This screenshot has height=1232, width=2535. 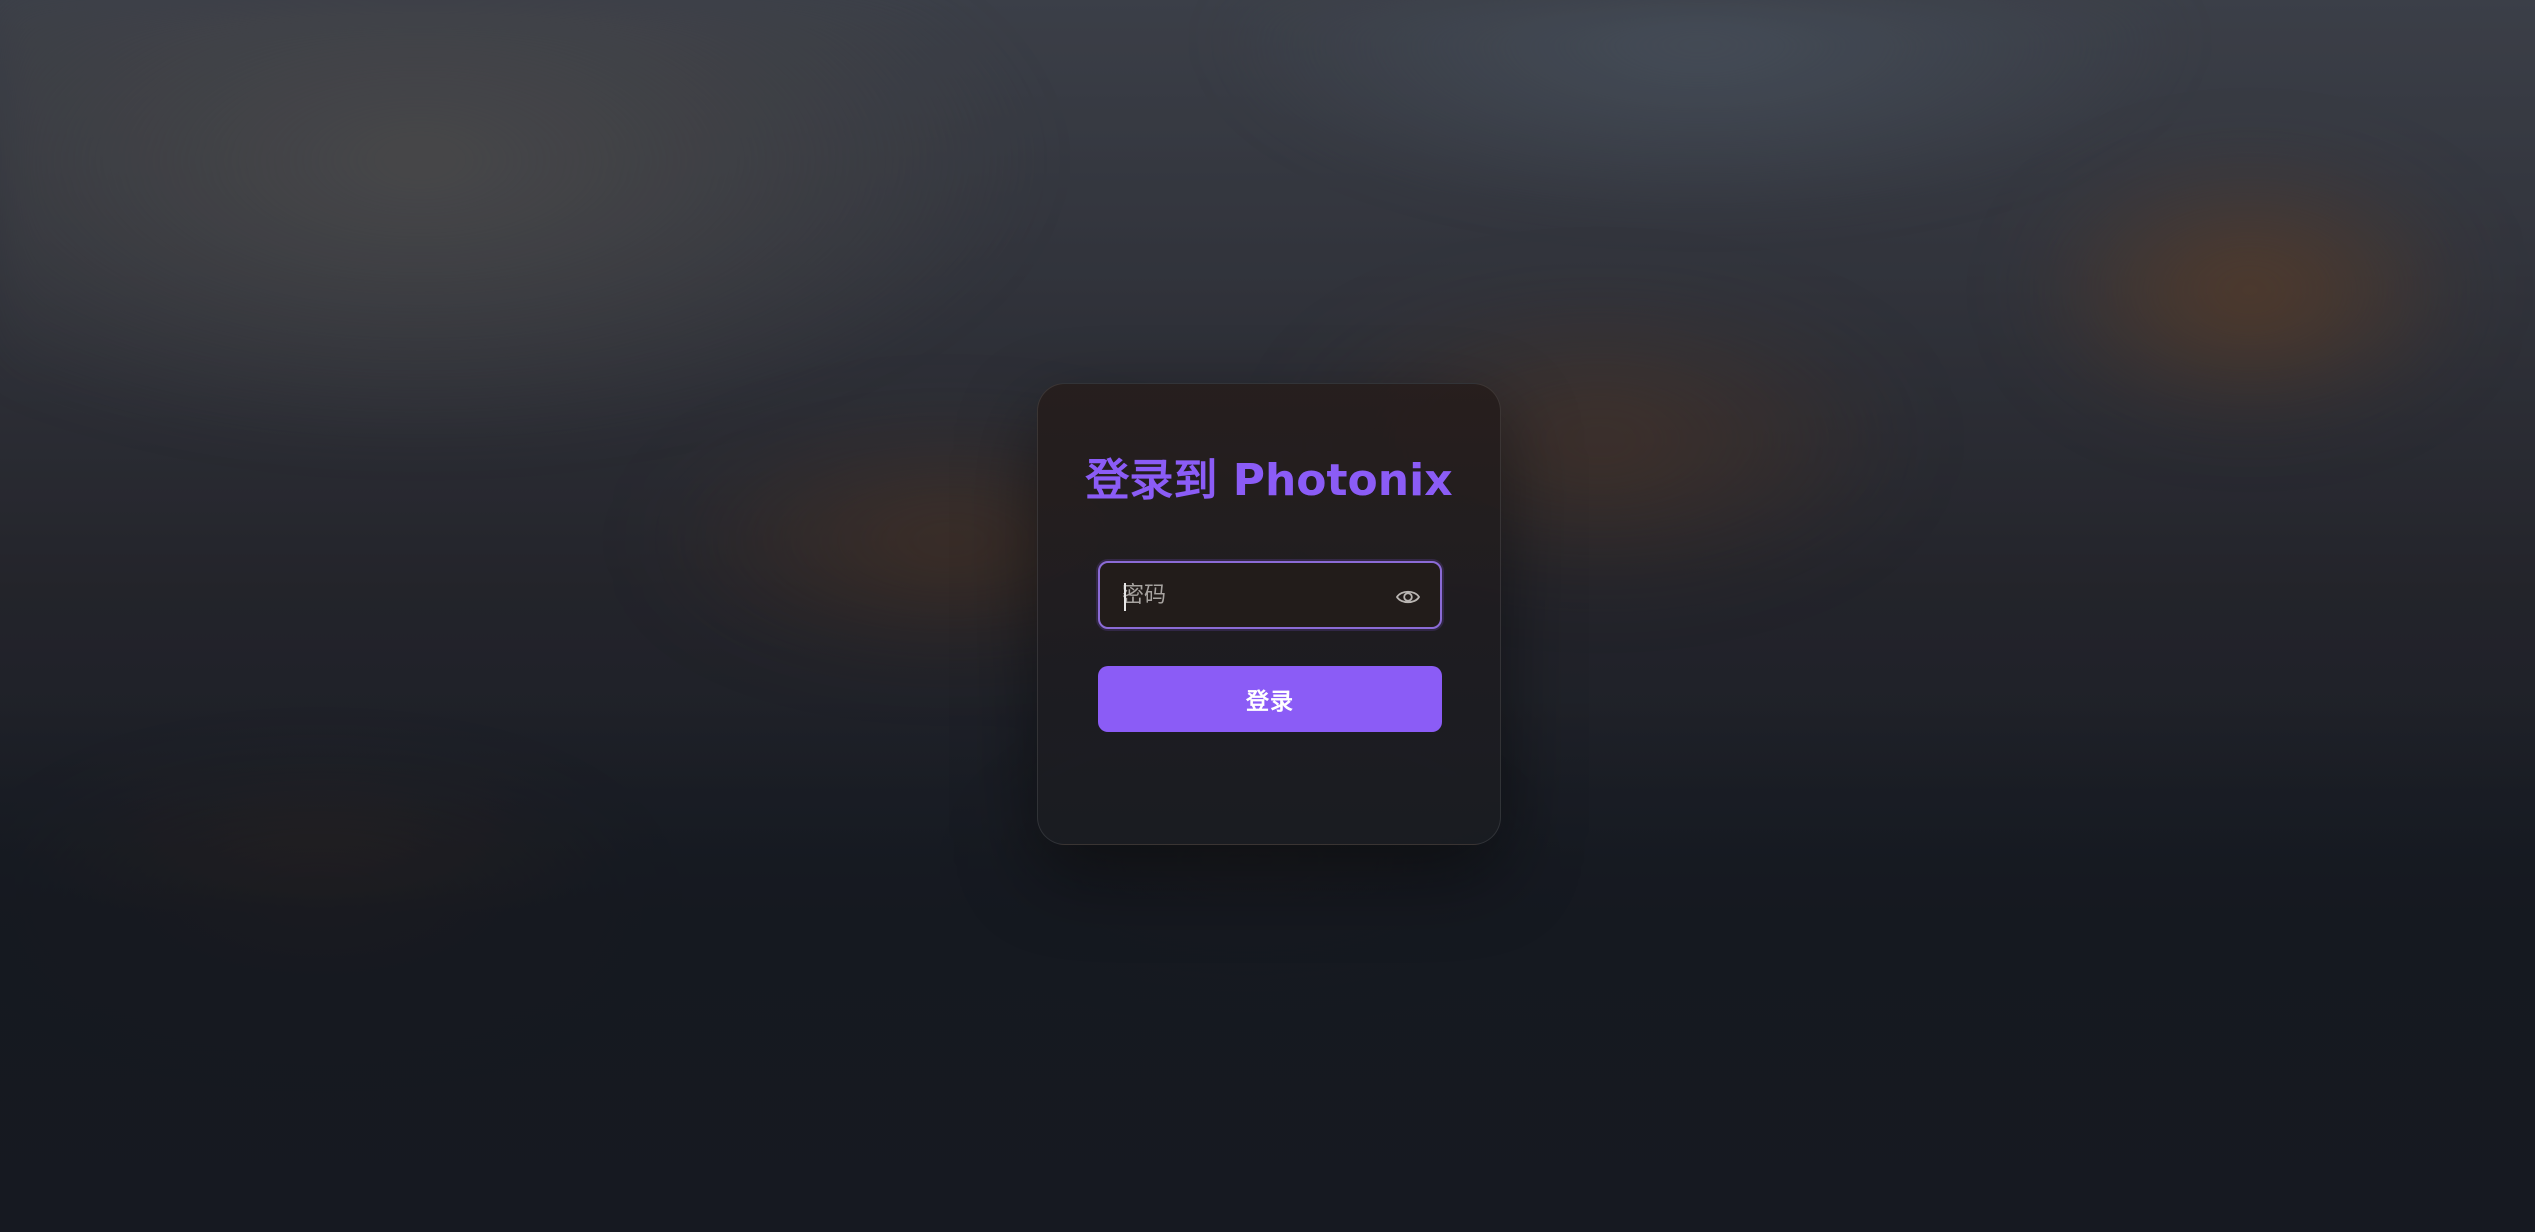 I want to click on password-field, so click(x=1270, y=595).